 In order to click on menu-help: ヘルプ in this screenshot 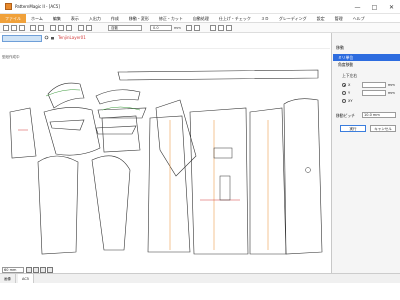, I will do `click(359, 18)`.